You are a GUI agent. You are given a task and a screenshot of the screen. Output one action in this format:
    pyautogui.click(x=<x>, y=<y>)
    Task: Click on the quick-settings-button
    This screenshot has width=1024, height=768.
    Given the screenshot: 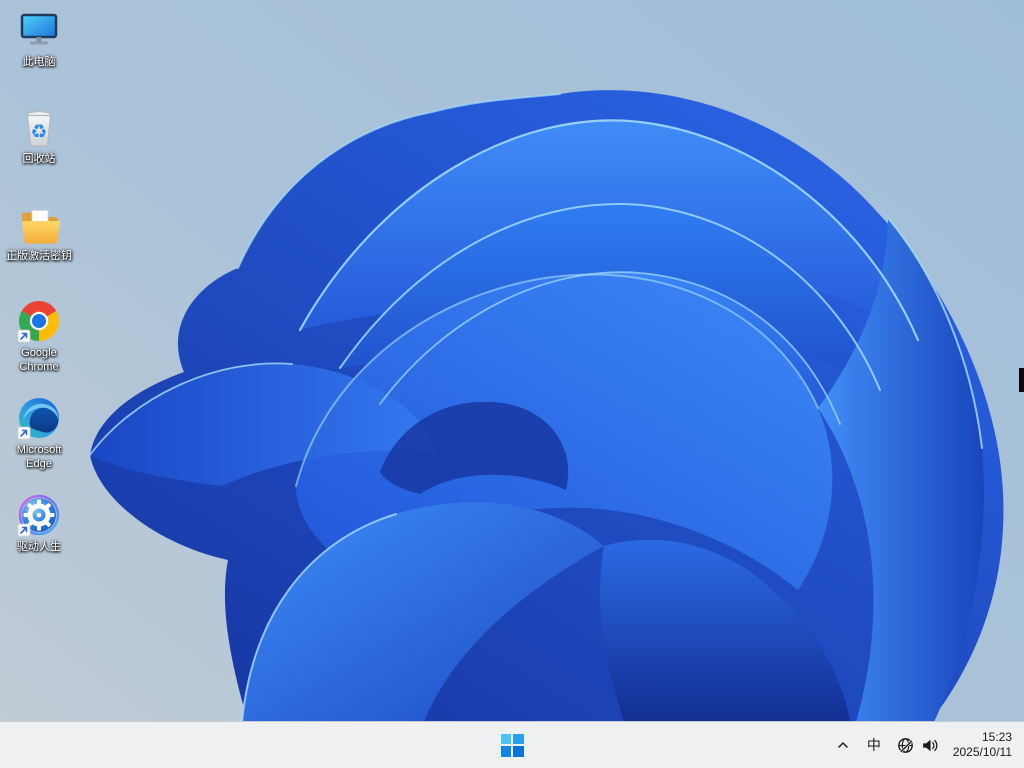 What is the action you would take?
    pyautogui.click(x=917, y=745)
    